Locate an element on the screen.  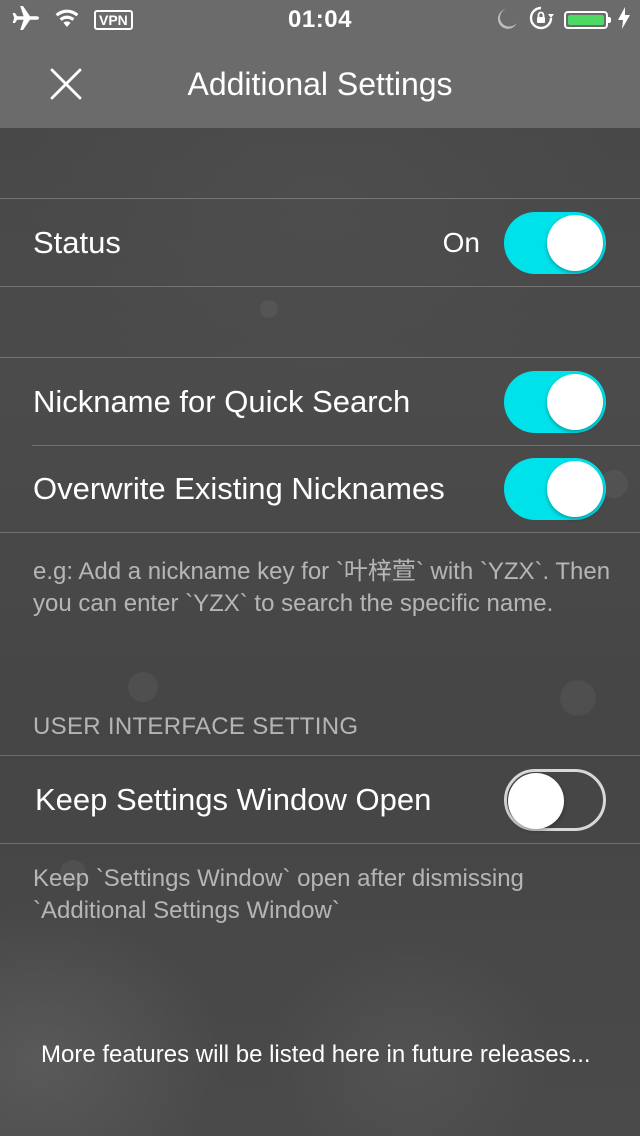
rotation-lock-icon is located at coordinates (541, 20).